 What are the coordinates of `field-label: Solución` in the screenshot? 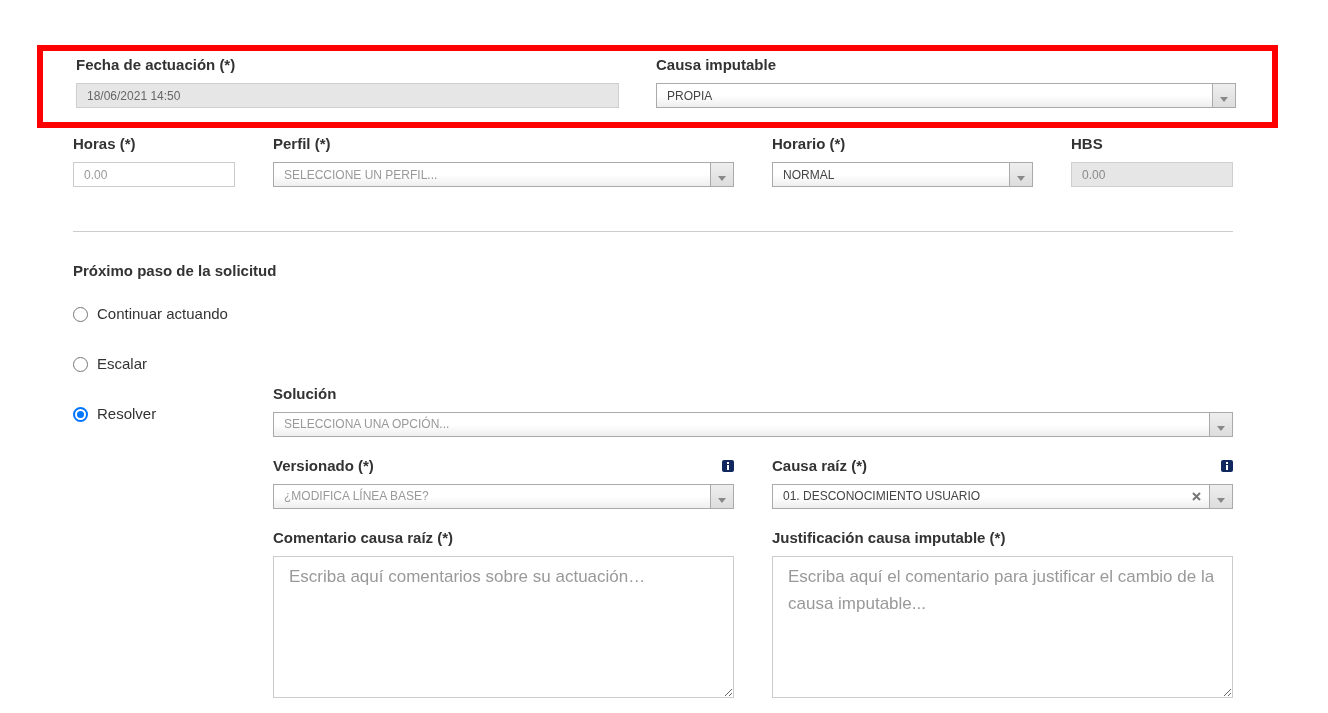 It's located at (305, 393).